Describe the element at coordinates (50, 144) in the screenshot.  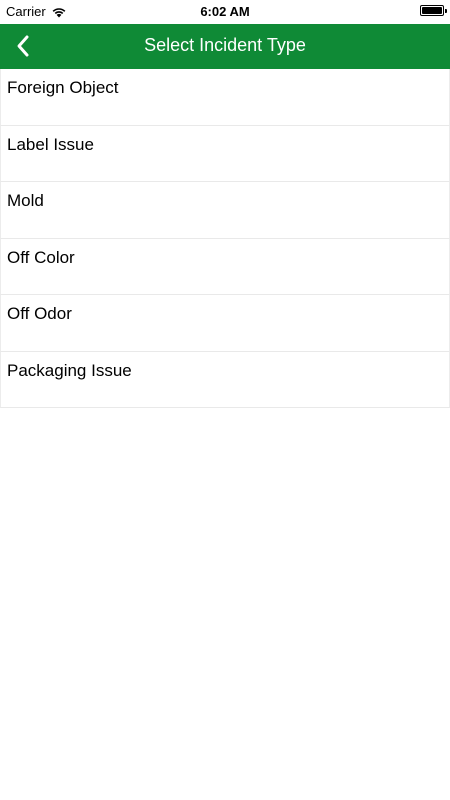
I see `list-item-label: Label Issue` at that location.